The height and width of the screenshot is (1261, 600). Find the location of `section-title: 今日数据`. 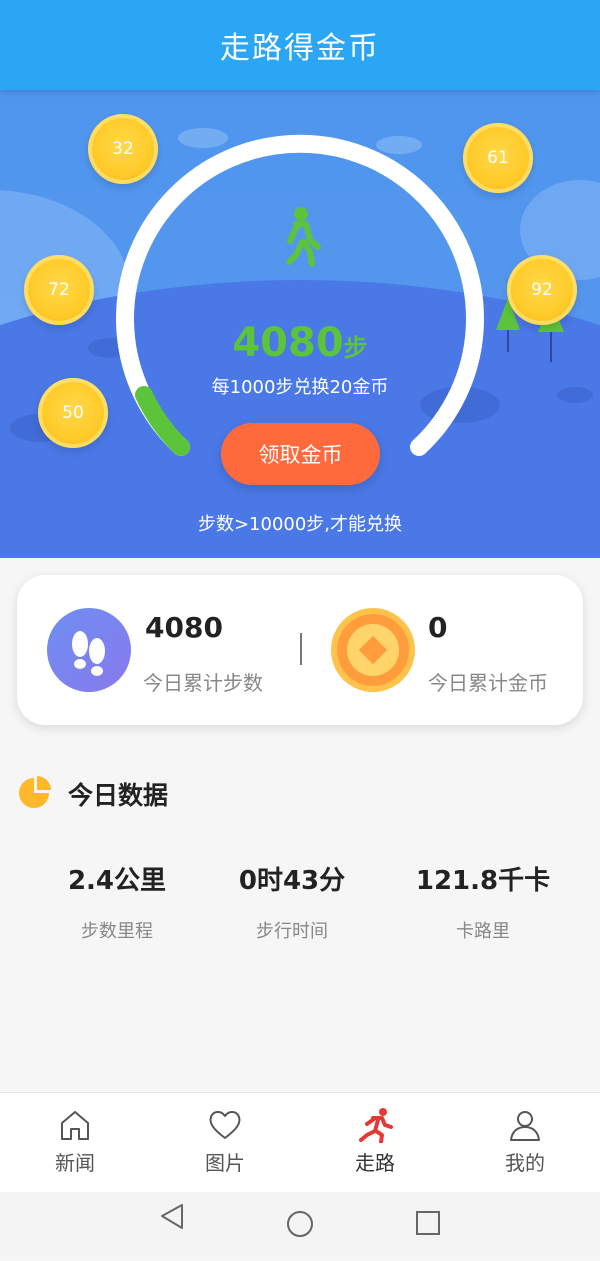

section-title: 今日数据 is located at coordinates (118, 795).